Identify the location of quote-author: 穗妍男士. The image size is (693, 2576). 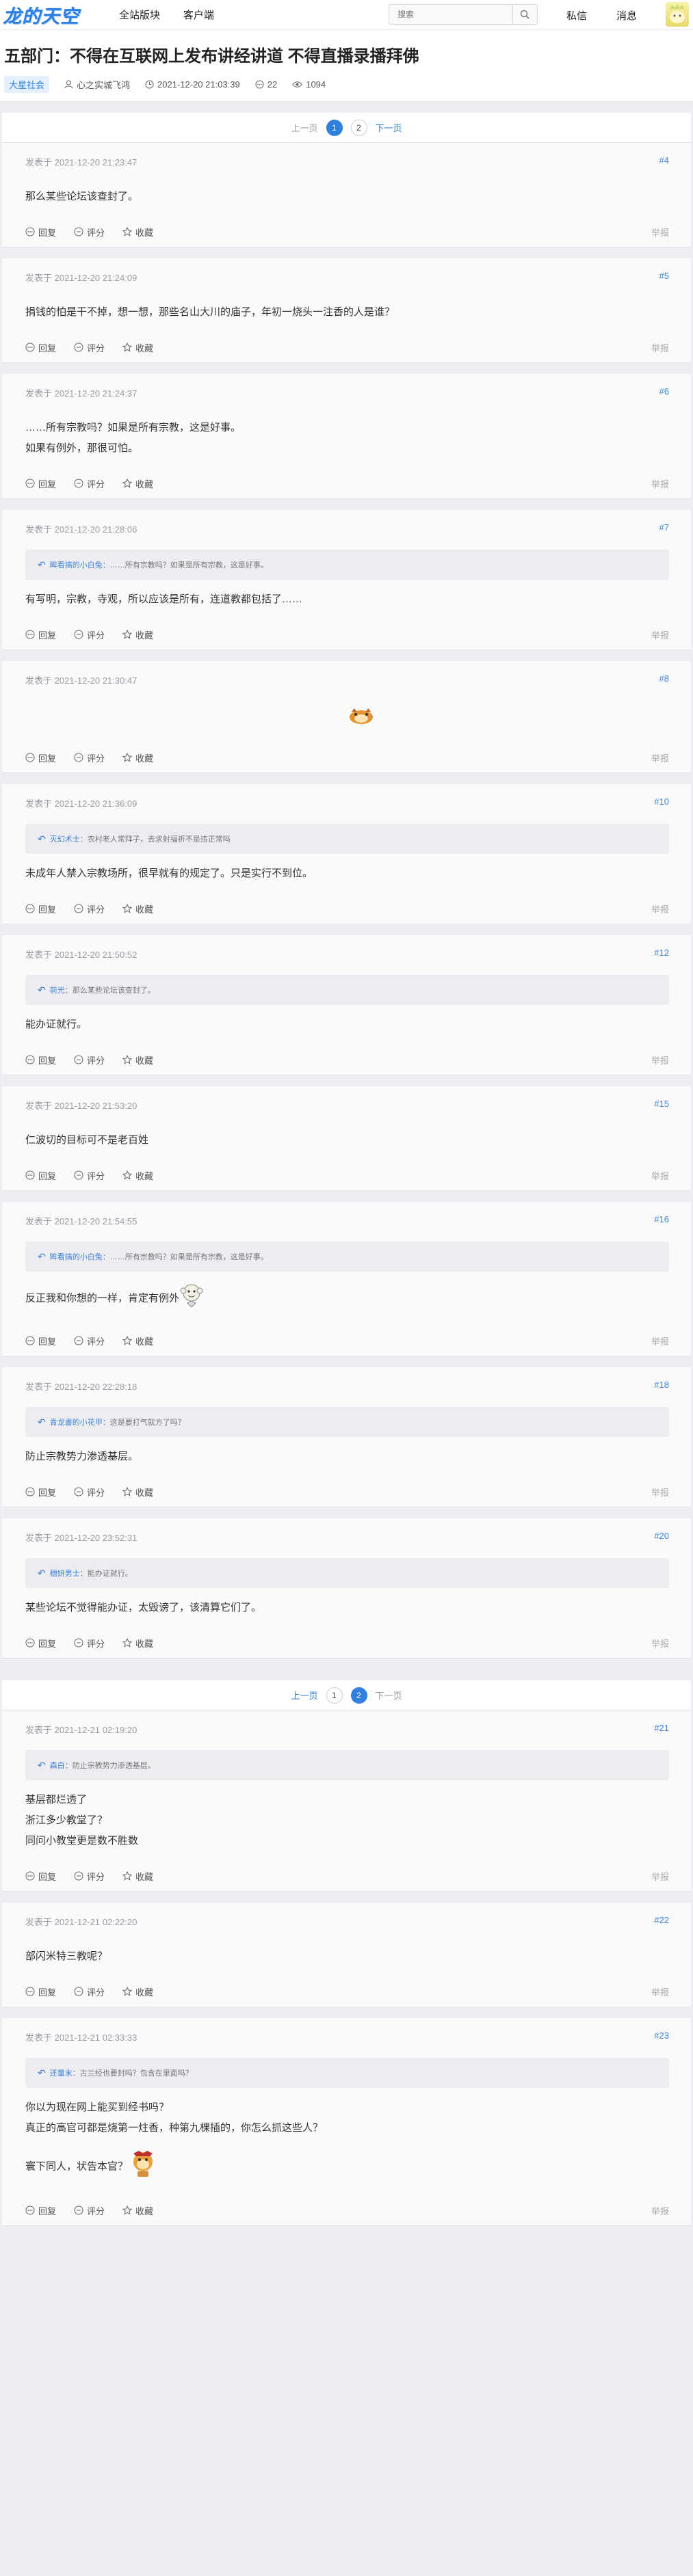
(65, 1573).